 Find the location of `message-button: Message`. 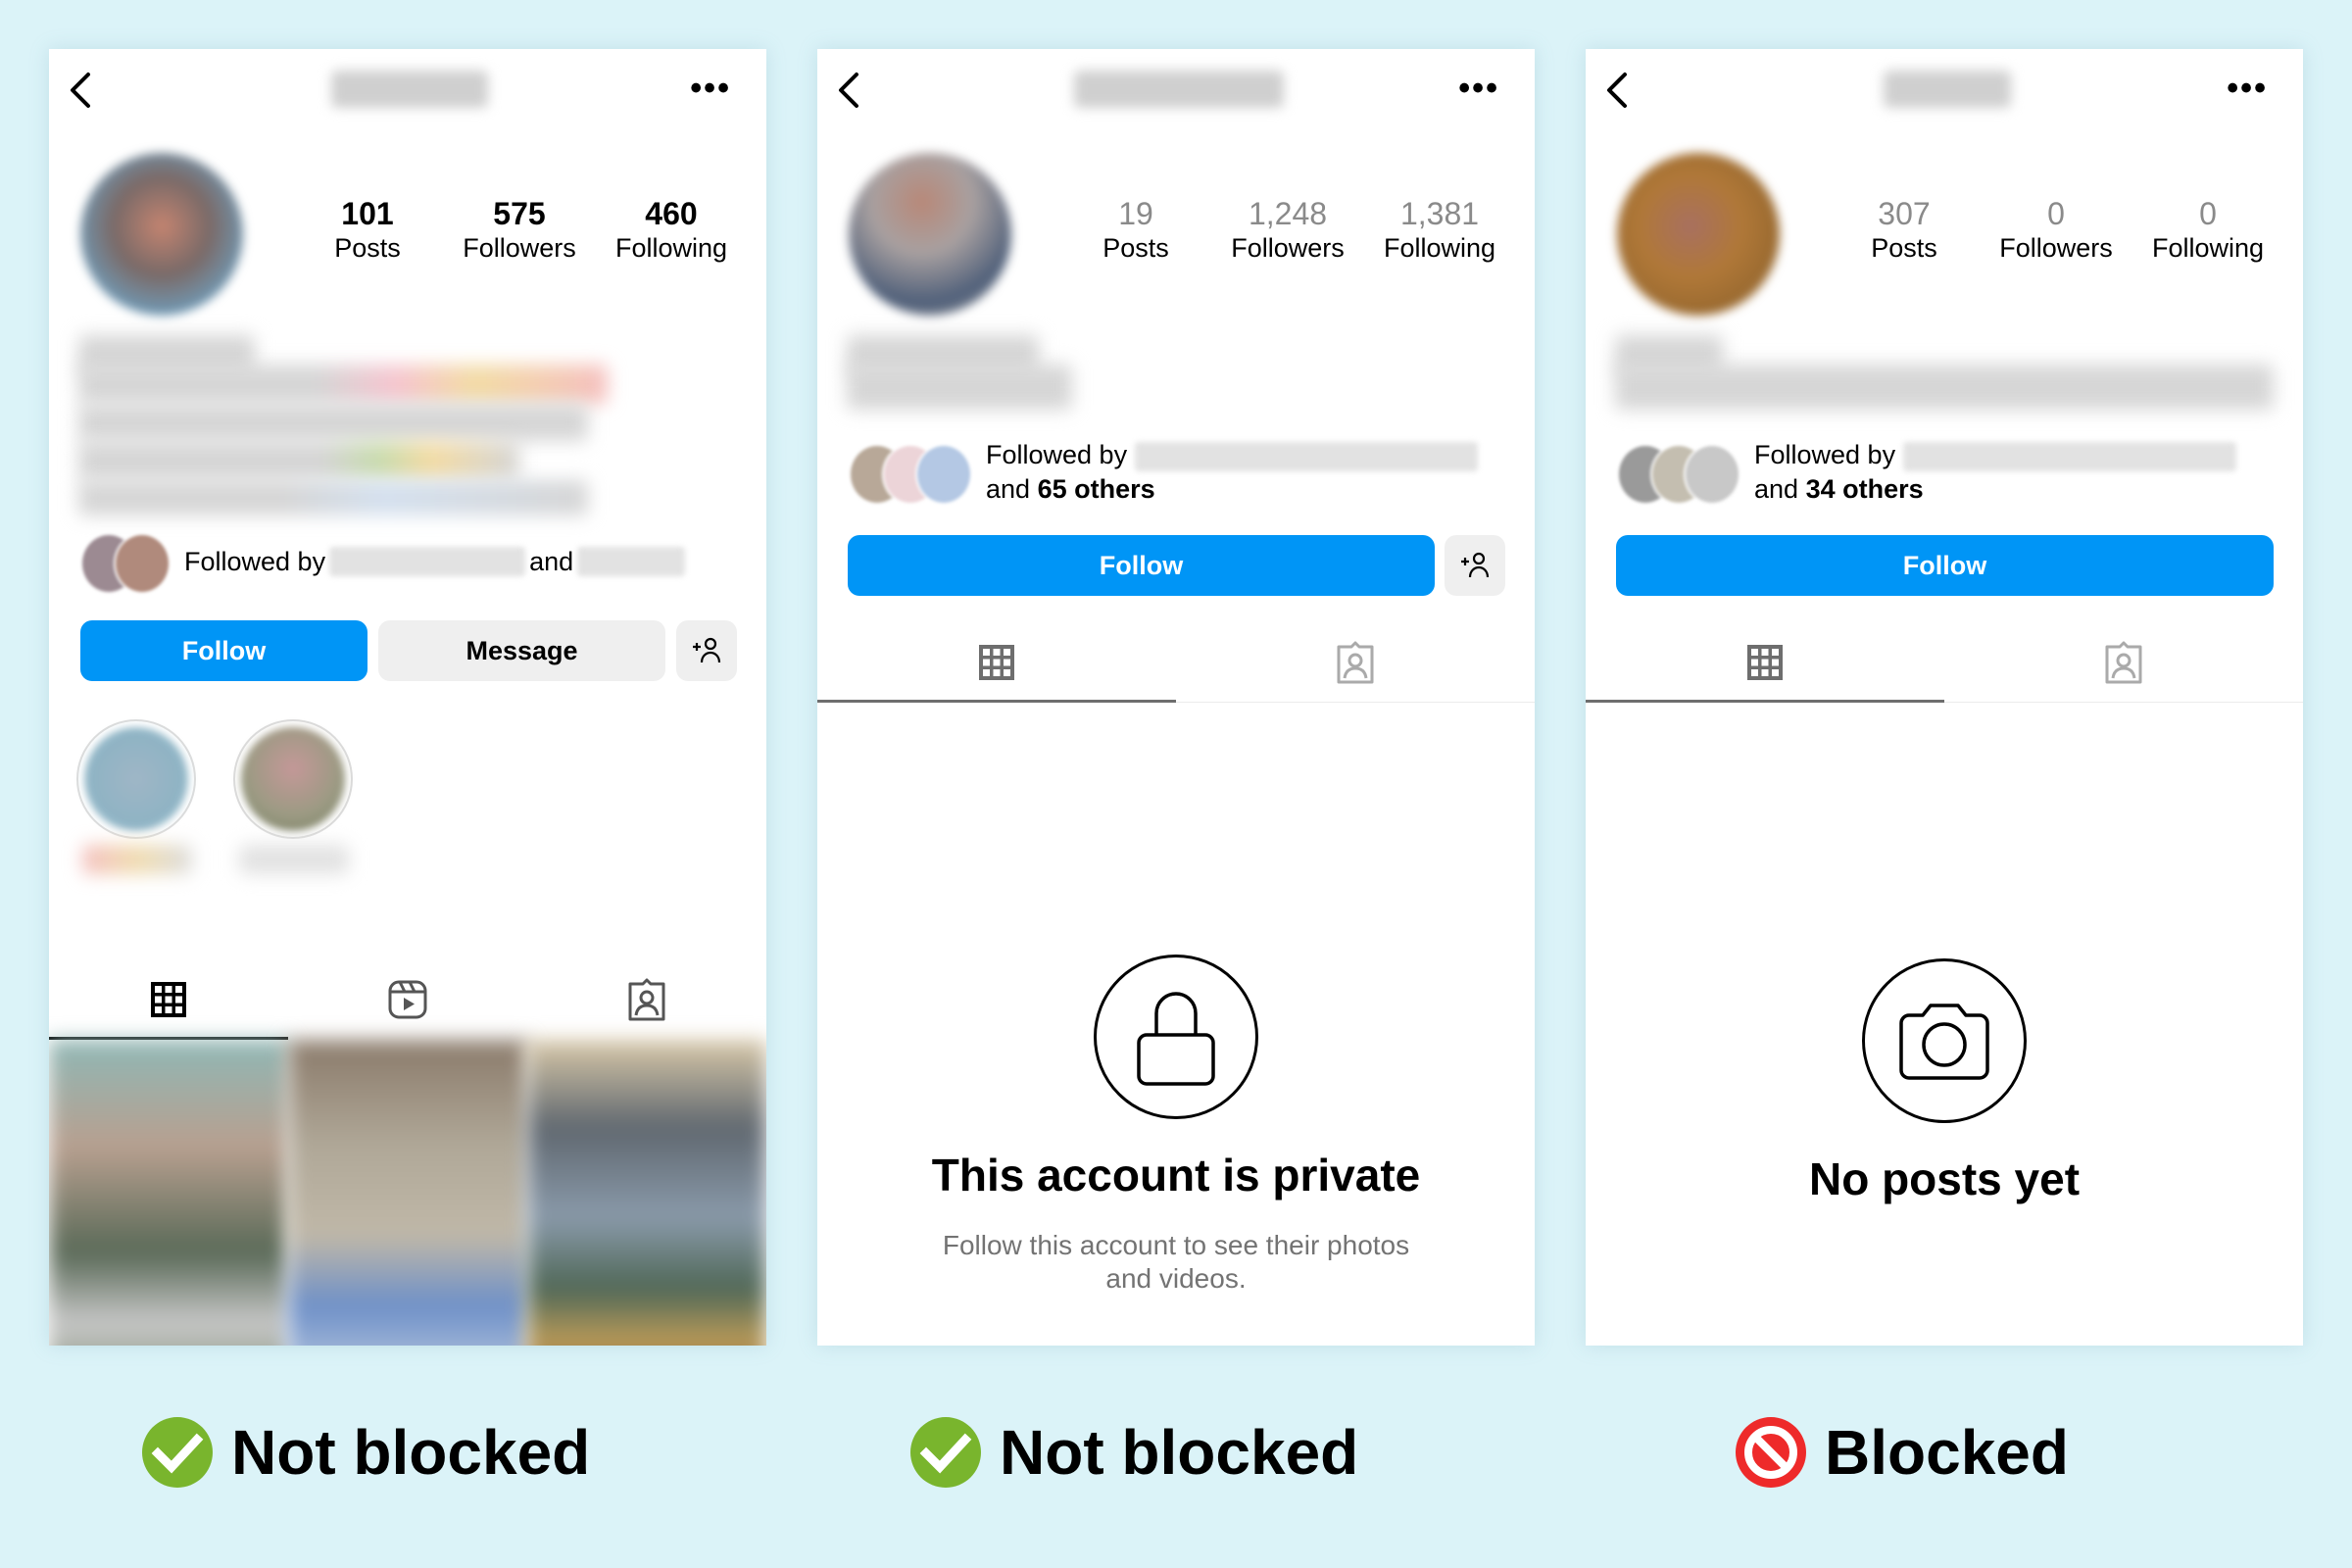

message-button: Message is located at coordinates (521, 650).